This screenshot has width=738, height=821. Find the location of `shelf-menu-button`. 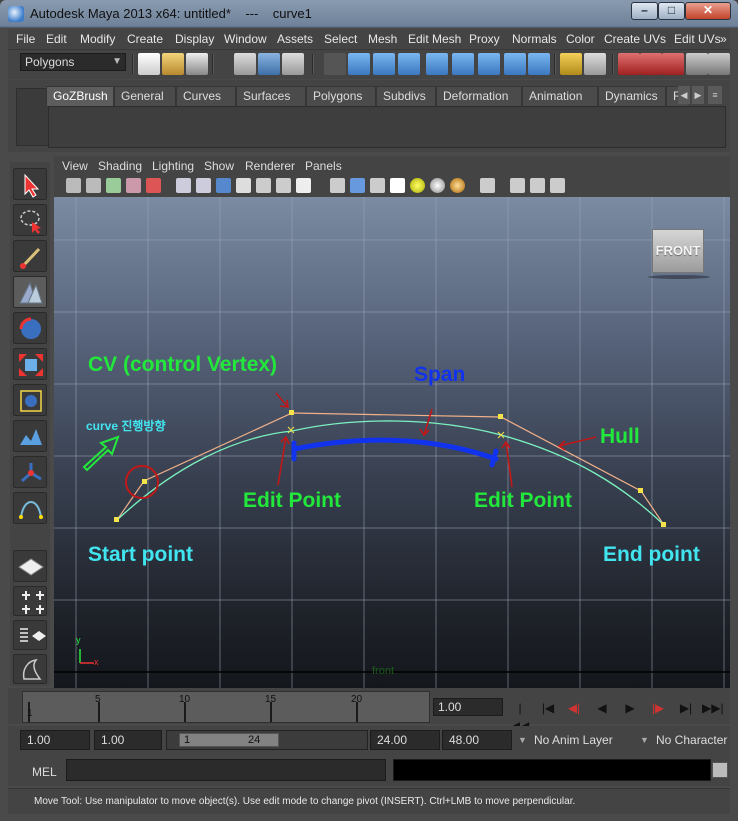

shelf-menu-button is located at coordinates (33, 117).